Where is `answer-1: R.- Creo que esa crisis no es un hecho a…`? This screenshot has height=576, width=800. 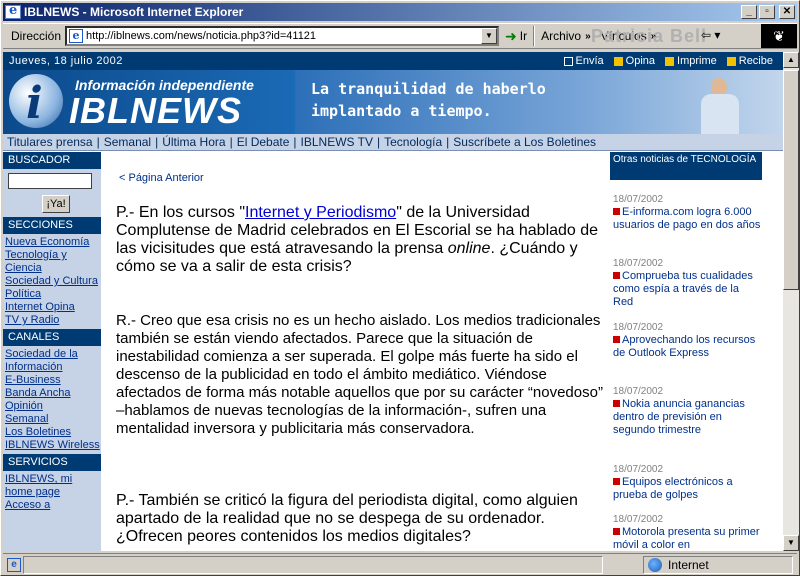 answer-1: R.- Creo que esa crisis no es un hecho a… is located at coordinates (359, 374).